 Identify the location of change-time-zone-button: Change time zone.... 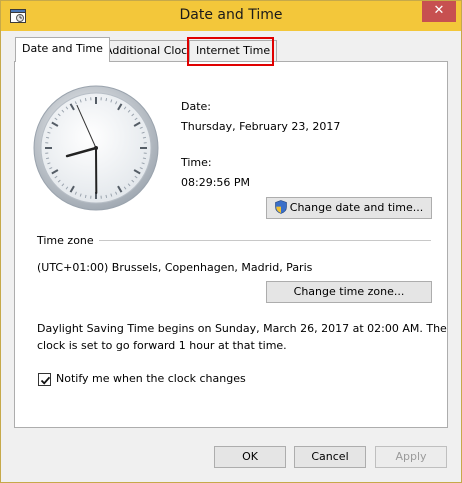
(349, 292).